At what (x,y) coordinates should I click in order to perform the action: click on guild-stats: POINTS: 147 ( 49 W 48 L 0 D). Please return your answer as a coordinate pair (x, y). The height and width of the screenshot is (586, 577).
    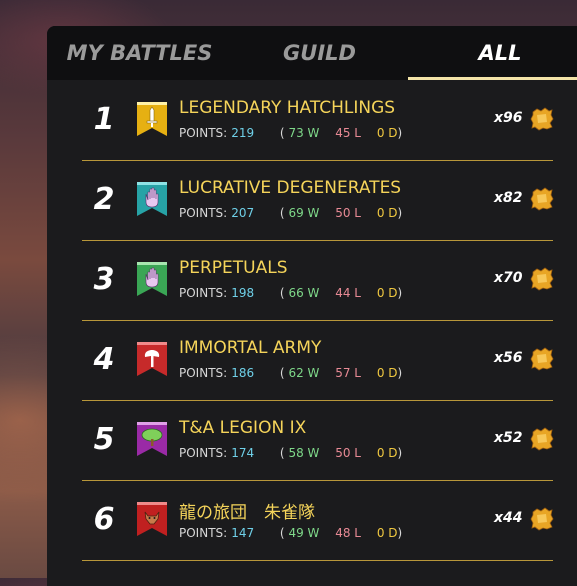
    Looking at the image, I should click on (291, 533).